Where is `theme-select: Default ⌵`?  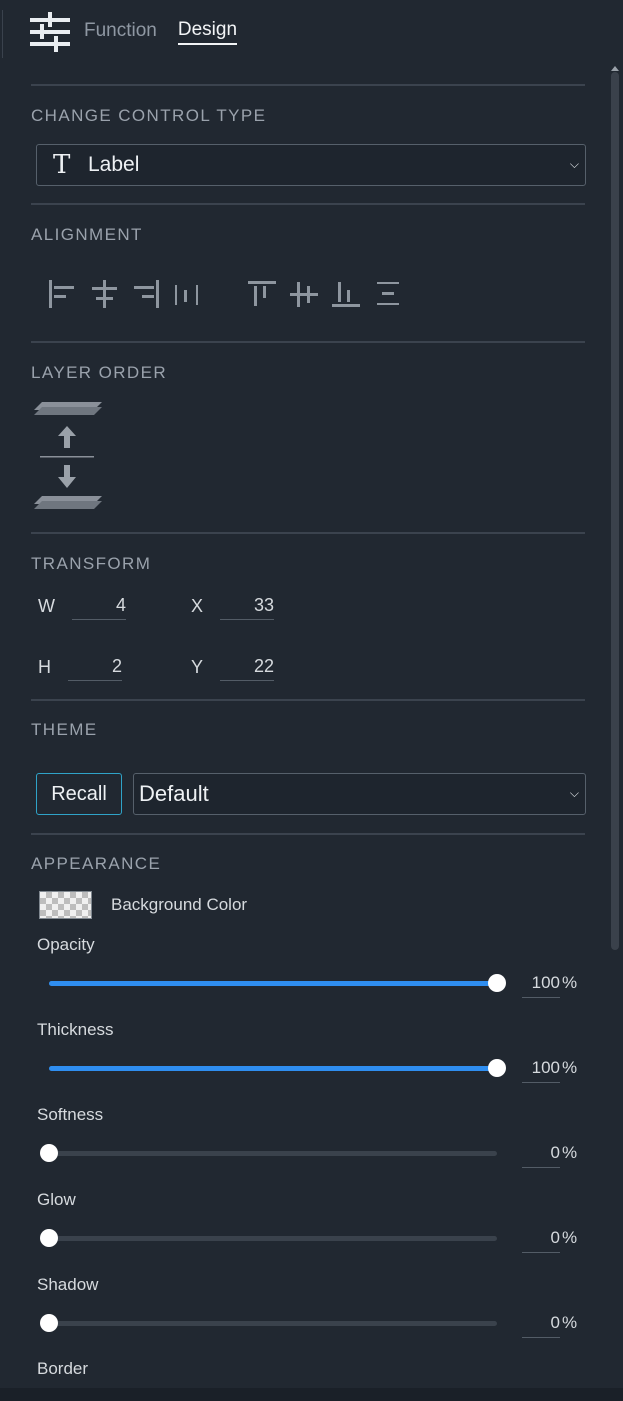
theme-select: Default ⌵ is located at coordinates (359, 794).